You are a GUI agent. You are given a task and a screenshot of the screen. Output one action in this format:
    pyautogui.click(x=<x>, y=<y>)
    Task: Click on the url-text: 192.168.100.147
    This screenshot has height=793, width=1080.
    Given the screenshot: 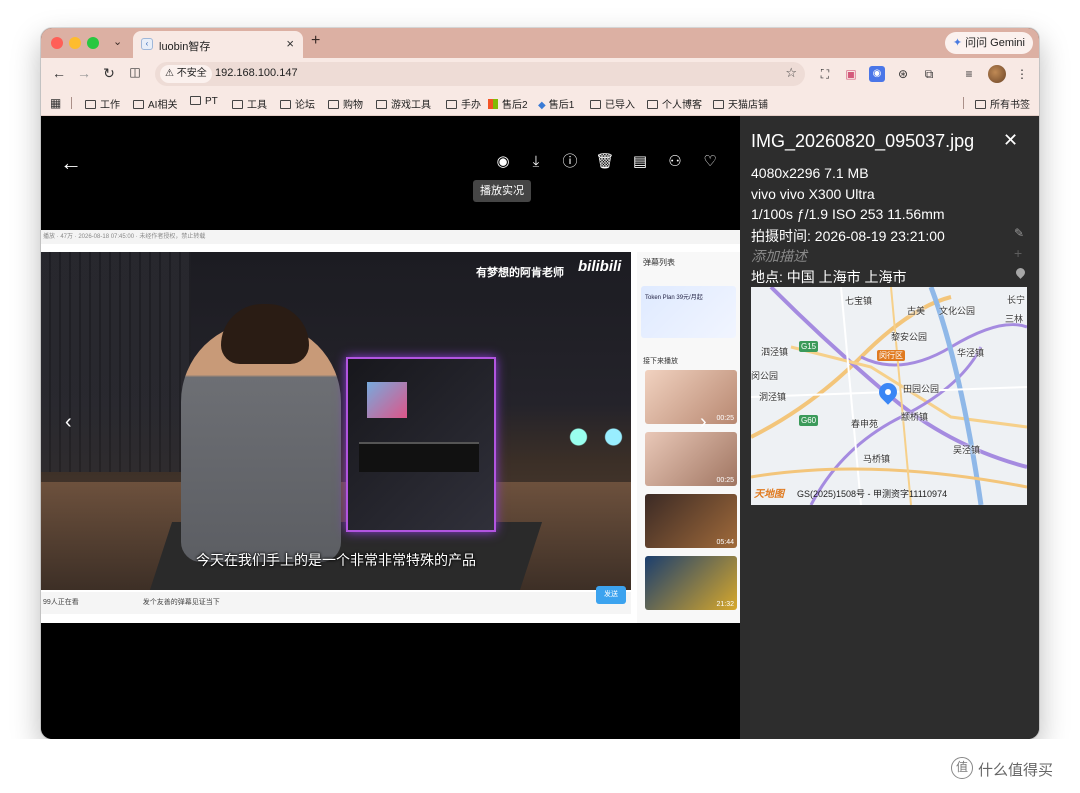 What is the action you would take?
    pyautogui.click(x=256, y=73)
    